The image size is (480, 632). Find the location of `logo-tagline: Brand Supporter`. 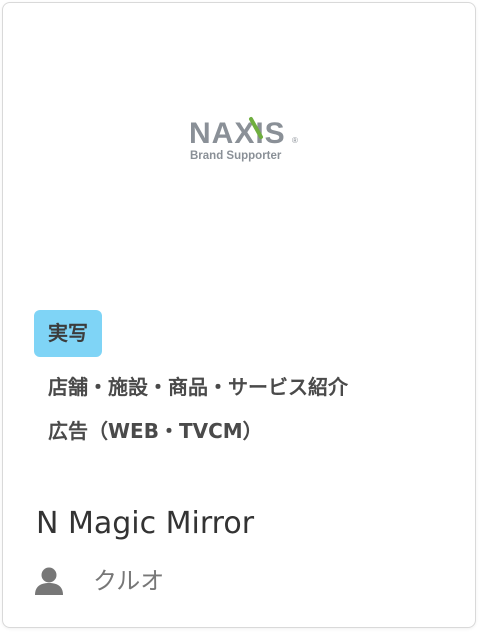

logo-tagline: Brand Supporter is located at coordinates (236, 156).